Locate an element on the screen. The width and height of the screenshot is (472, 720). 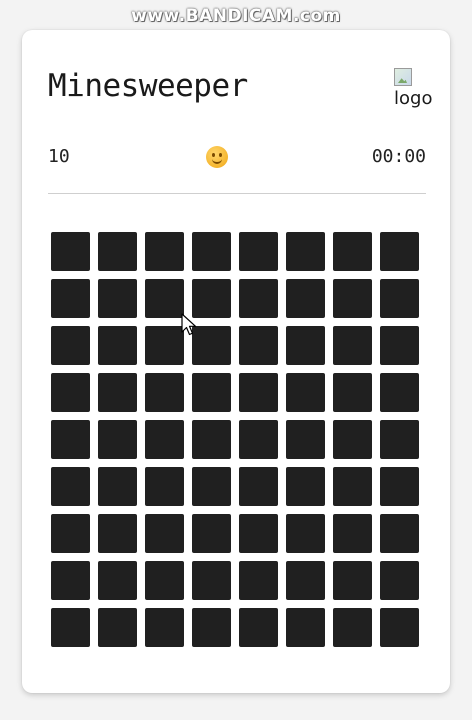
watermark-text: www.BANDICAM.com is located at coordinates (236, 16).